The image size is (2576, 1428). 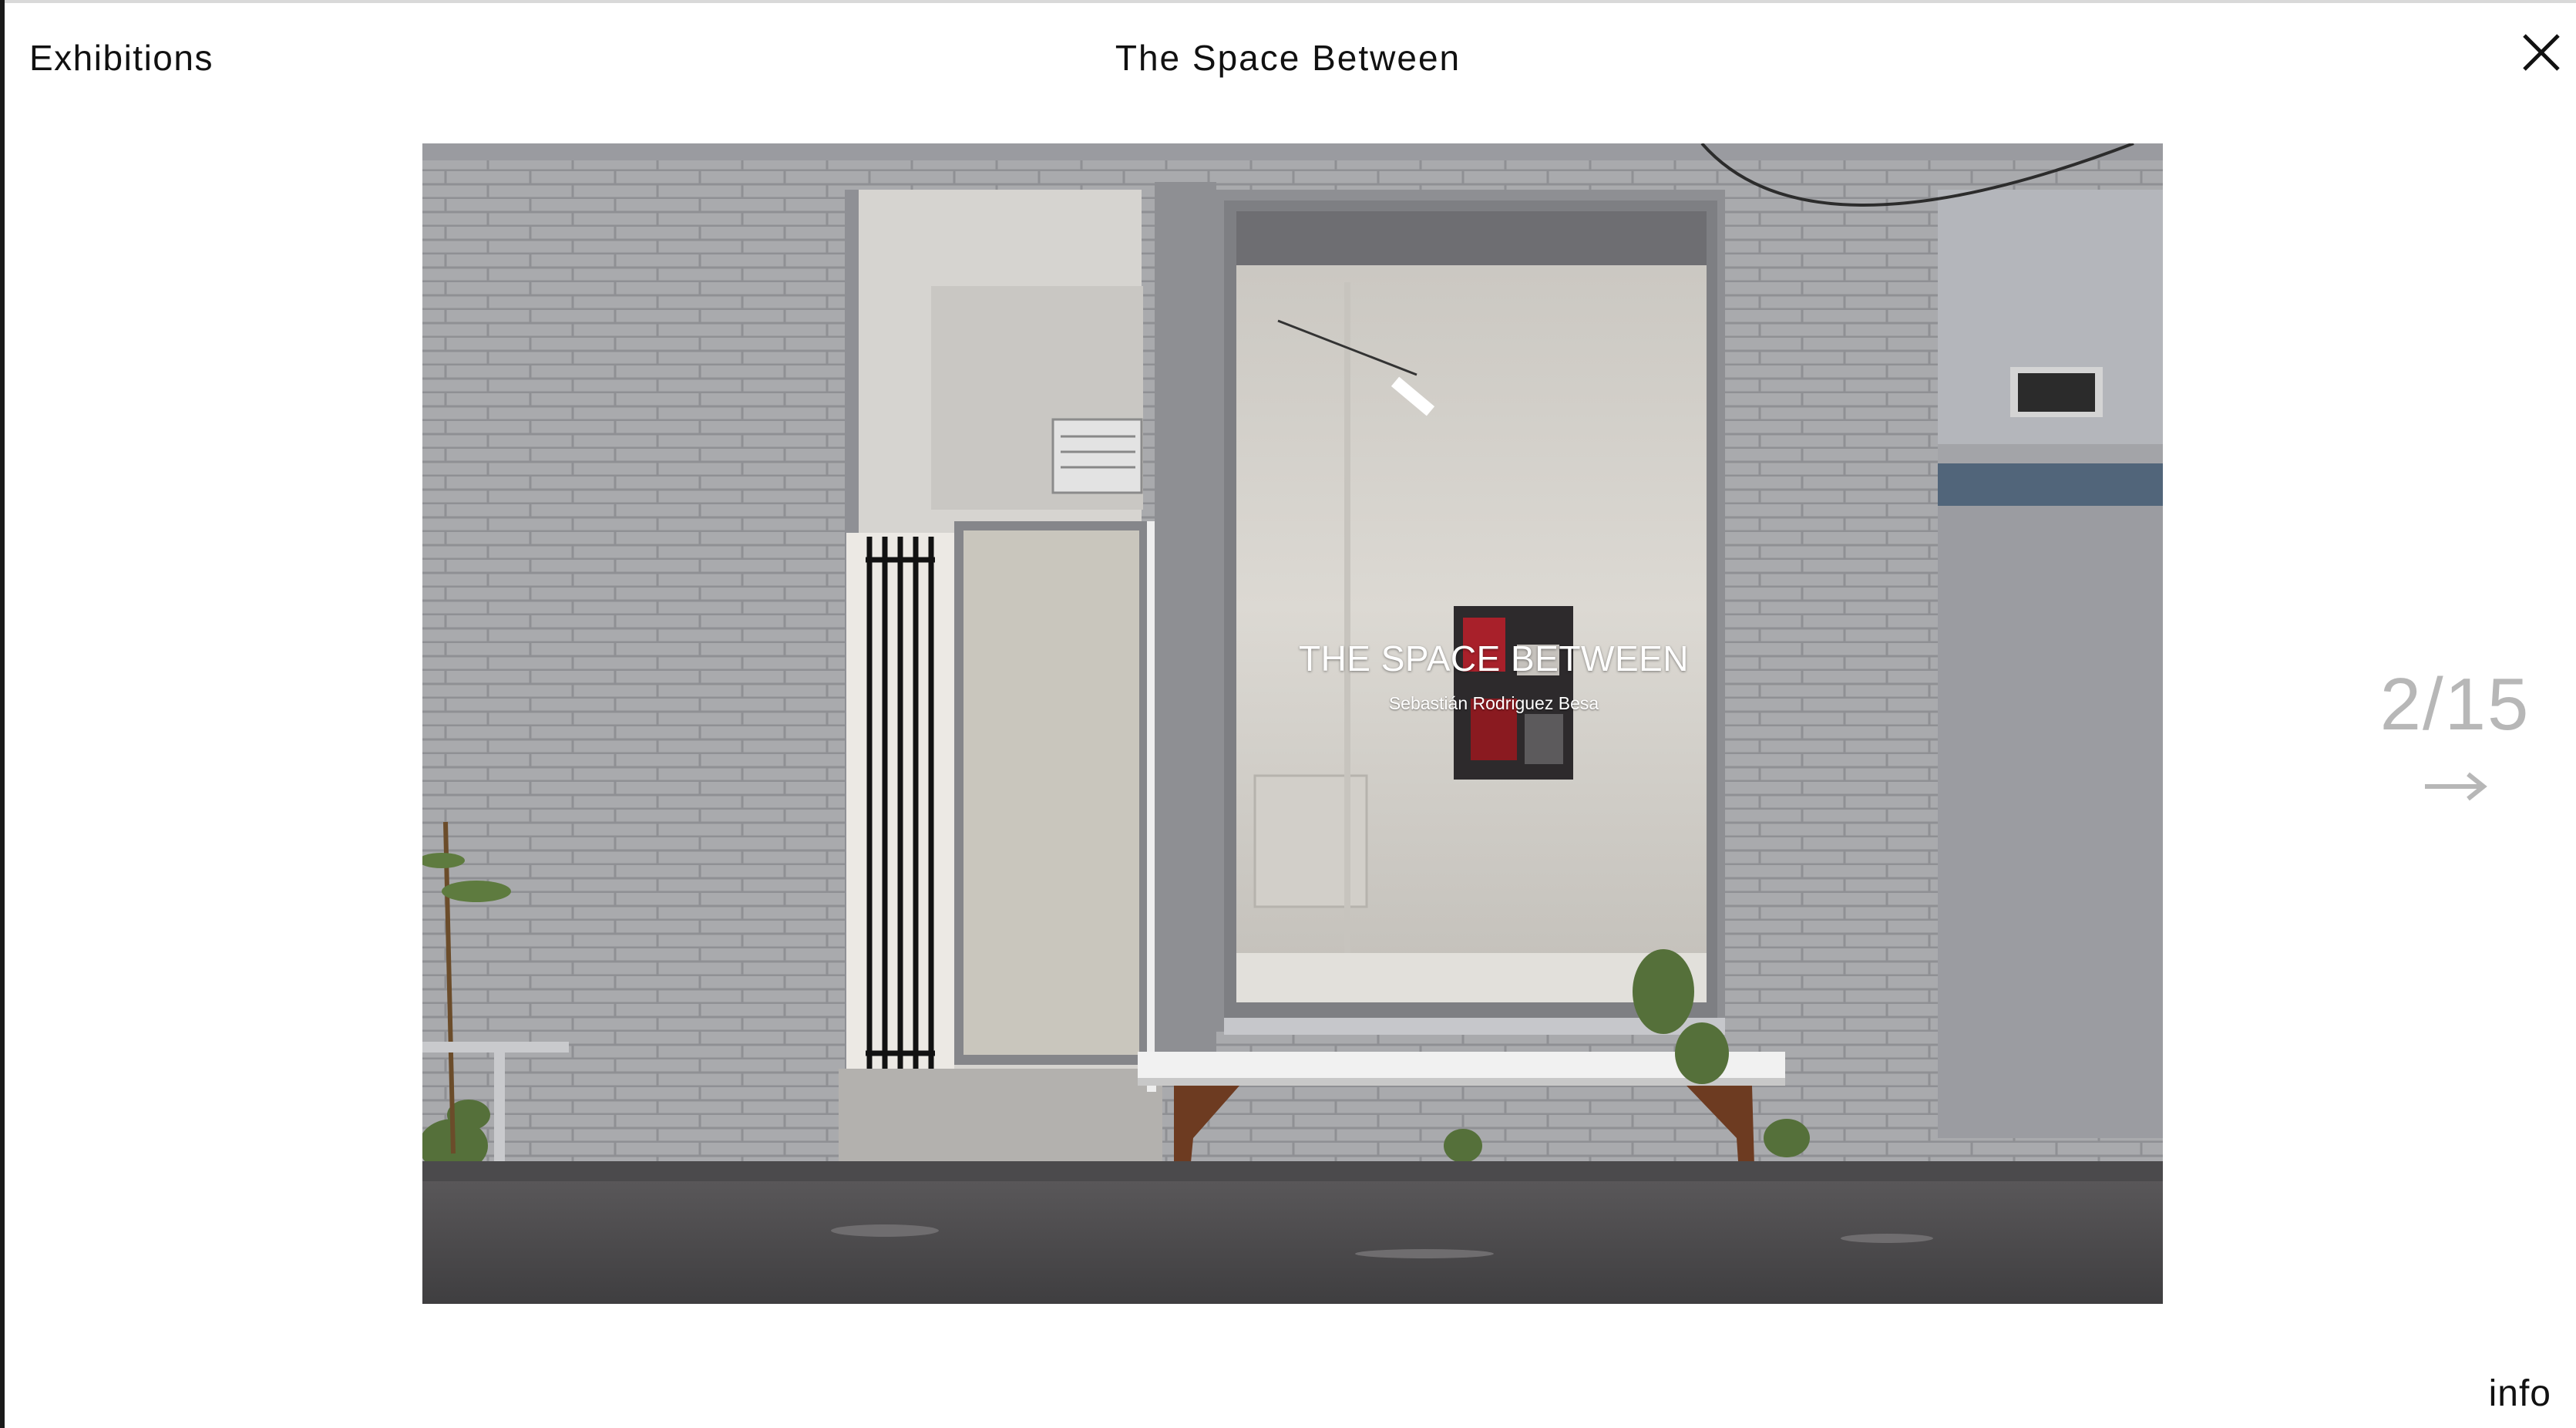 What do you see at coordinates (1493, 703) in the screenshot?
I see `window-artist-text: Sebastián Rodriguez Besa` at bounding box center [1493, 703].